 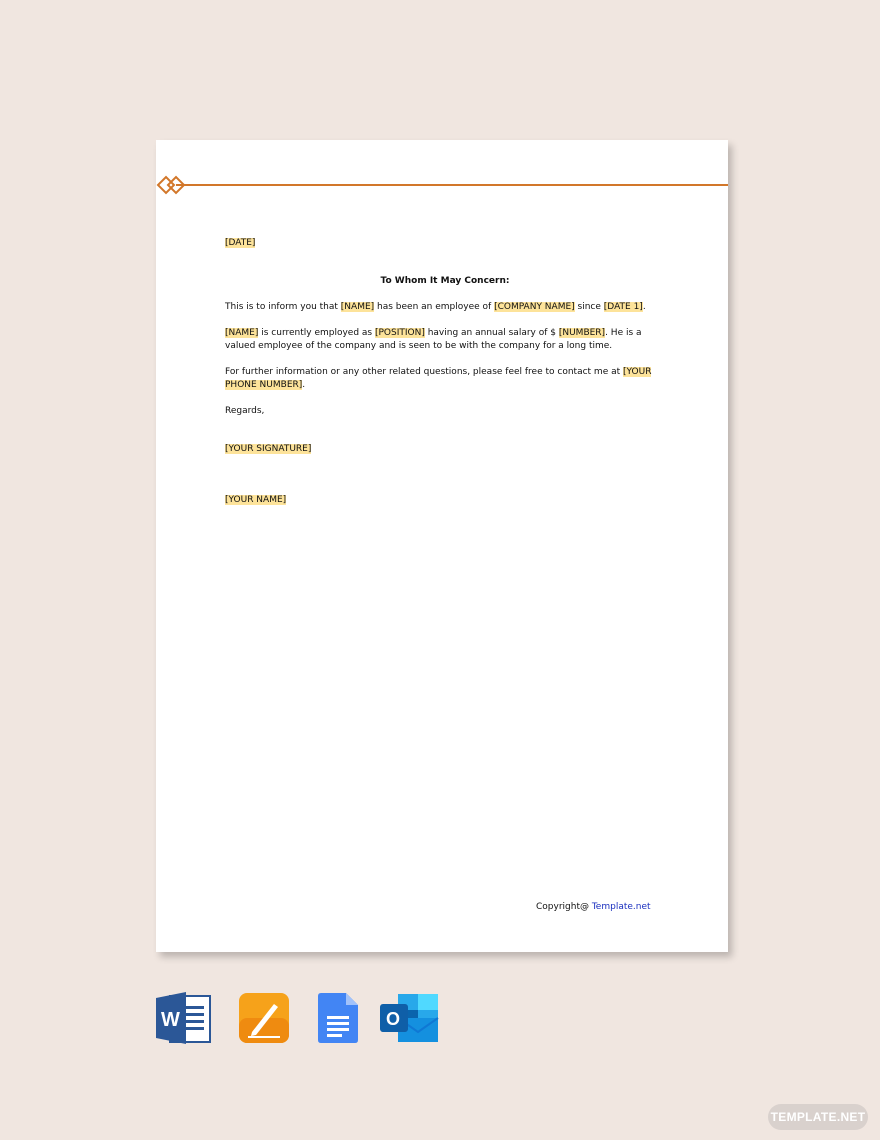 What do you see at coordinates (393, 1019) in the screenshot?
I see `svg-text: O` at bounding box center [393, 1019].